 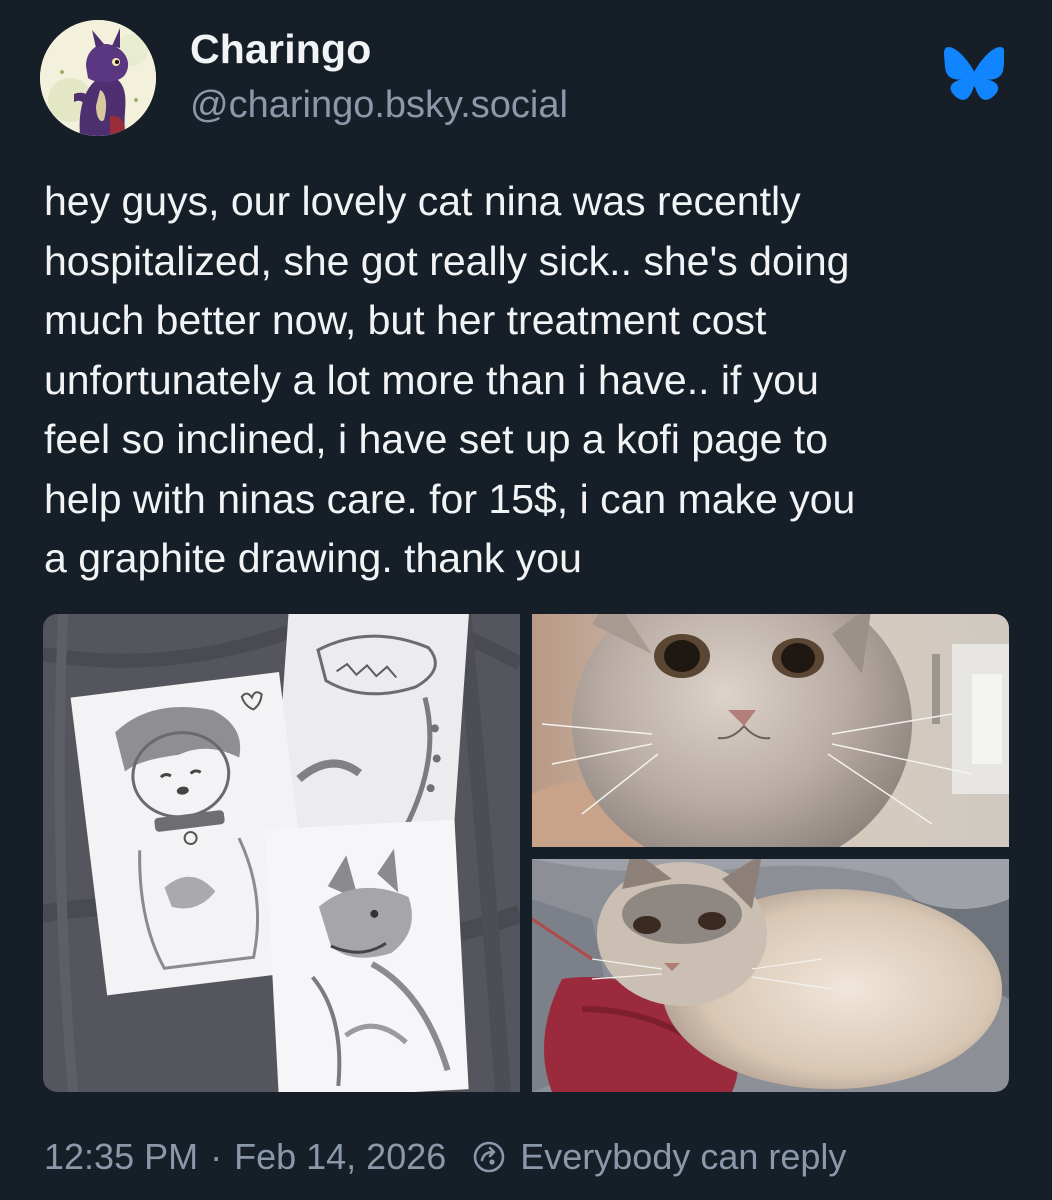 What do you see at coordinates (770, 730) in the screenshot?
I see `cat-closeup-photo` at bounding box center [770, 730].